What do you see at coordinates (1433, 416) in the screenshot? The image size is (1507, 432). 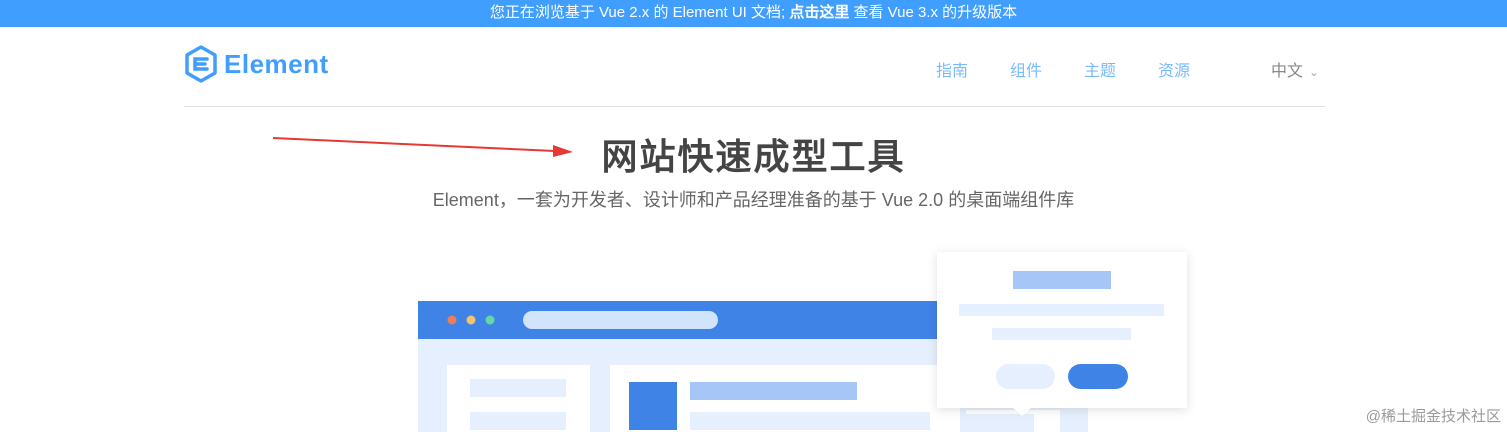 I see `watermark: @稀土掘金技术社区` at bounding box center [1433, 416].